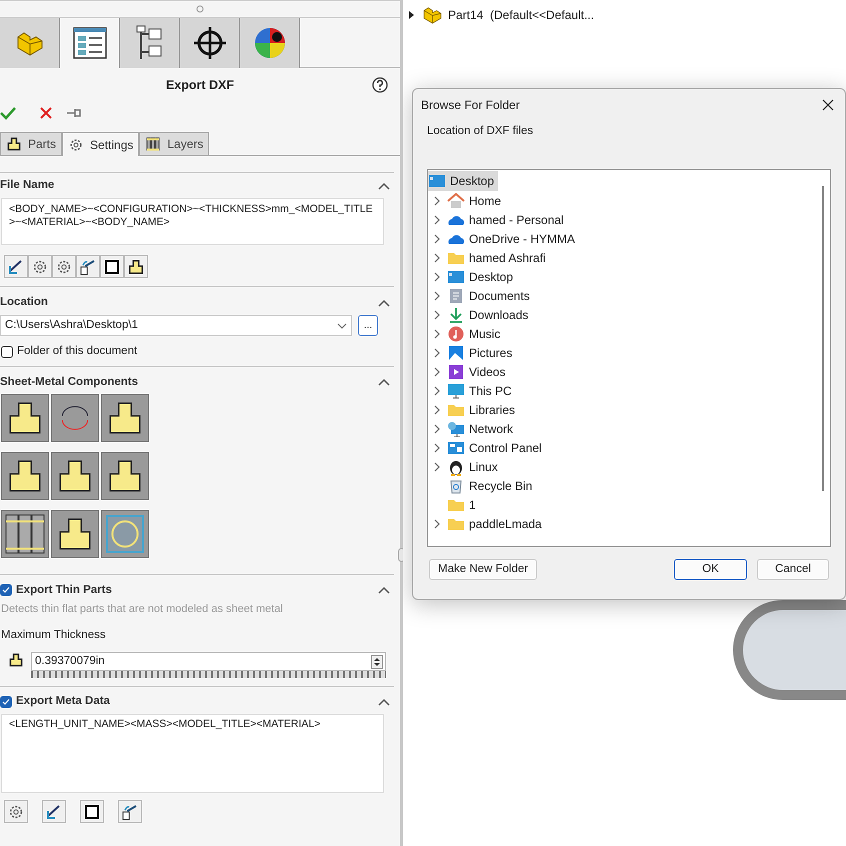 Image resolution: width=846 pixels, height=846 pixels. Describe the element at coordinates (101, 144) in the screenshot. I see `settings-tab: Settings` at that location.